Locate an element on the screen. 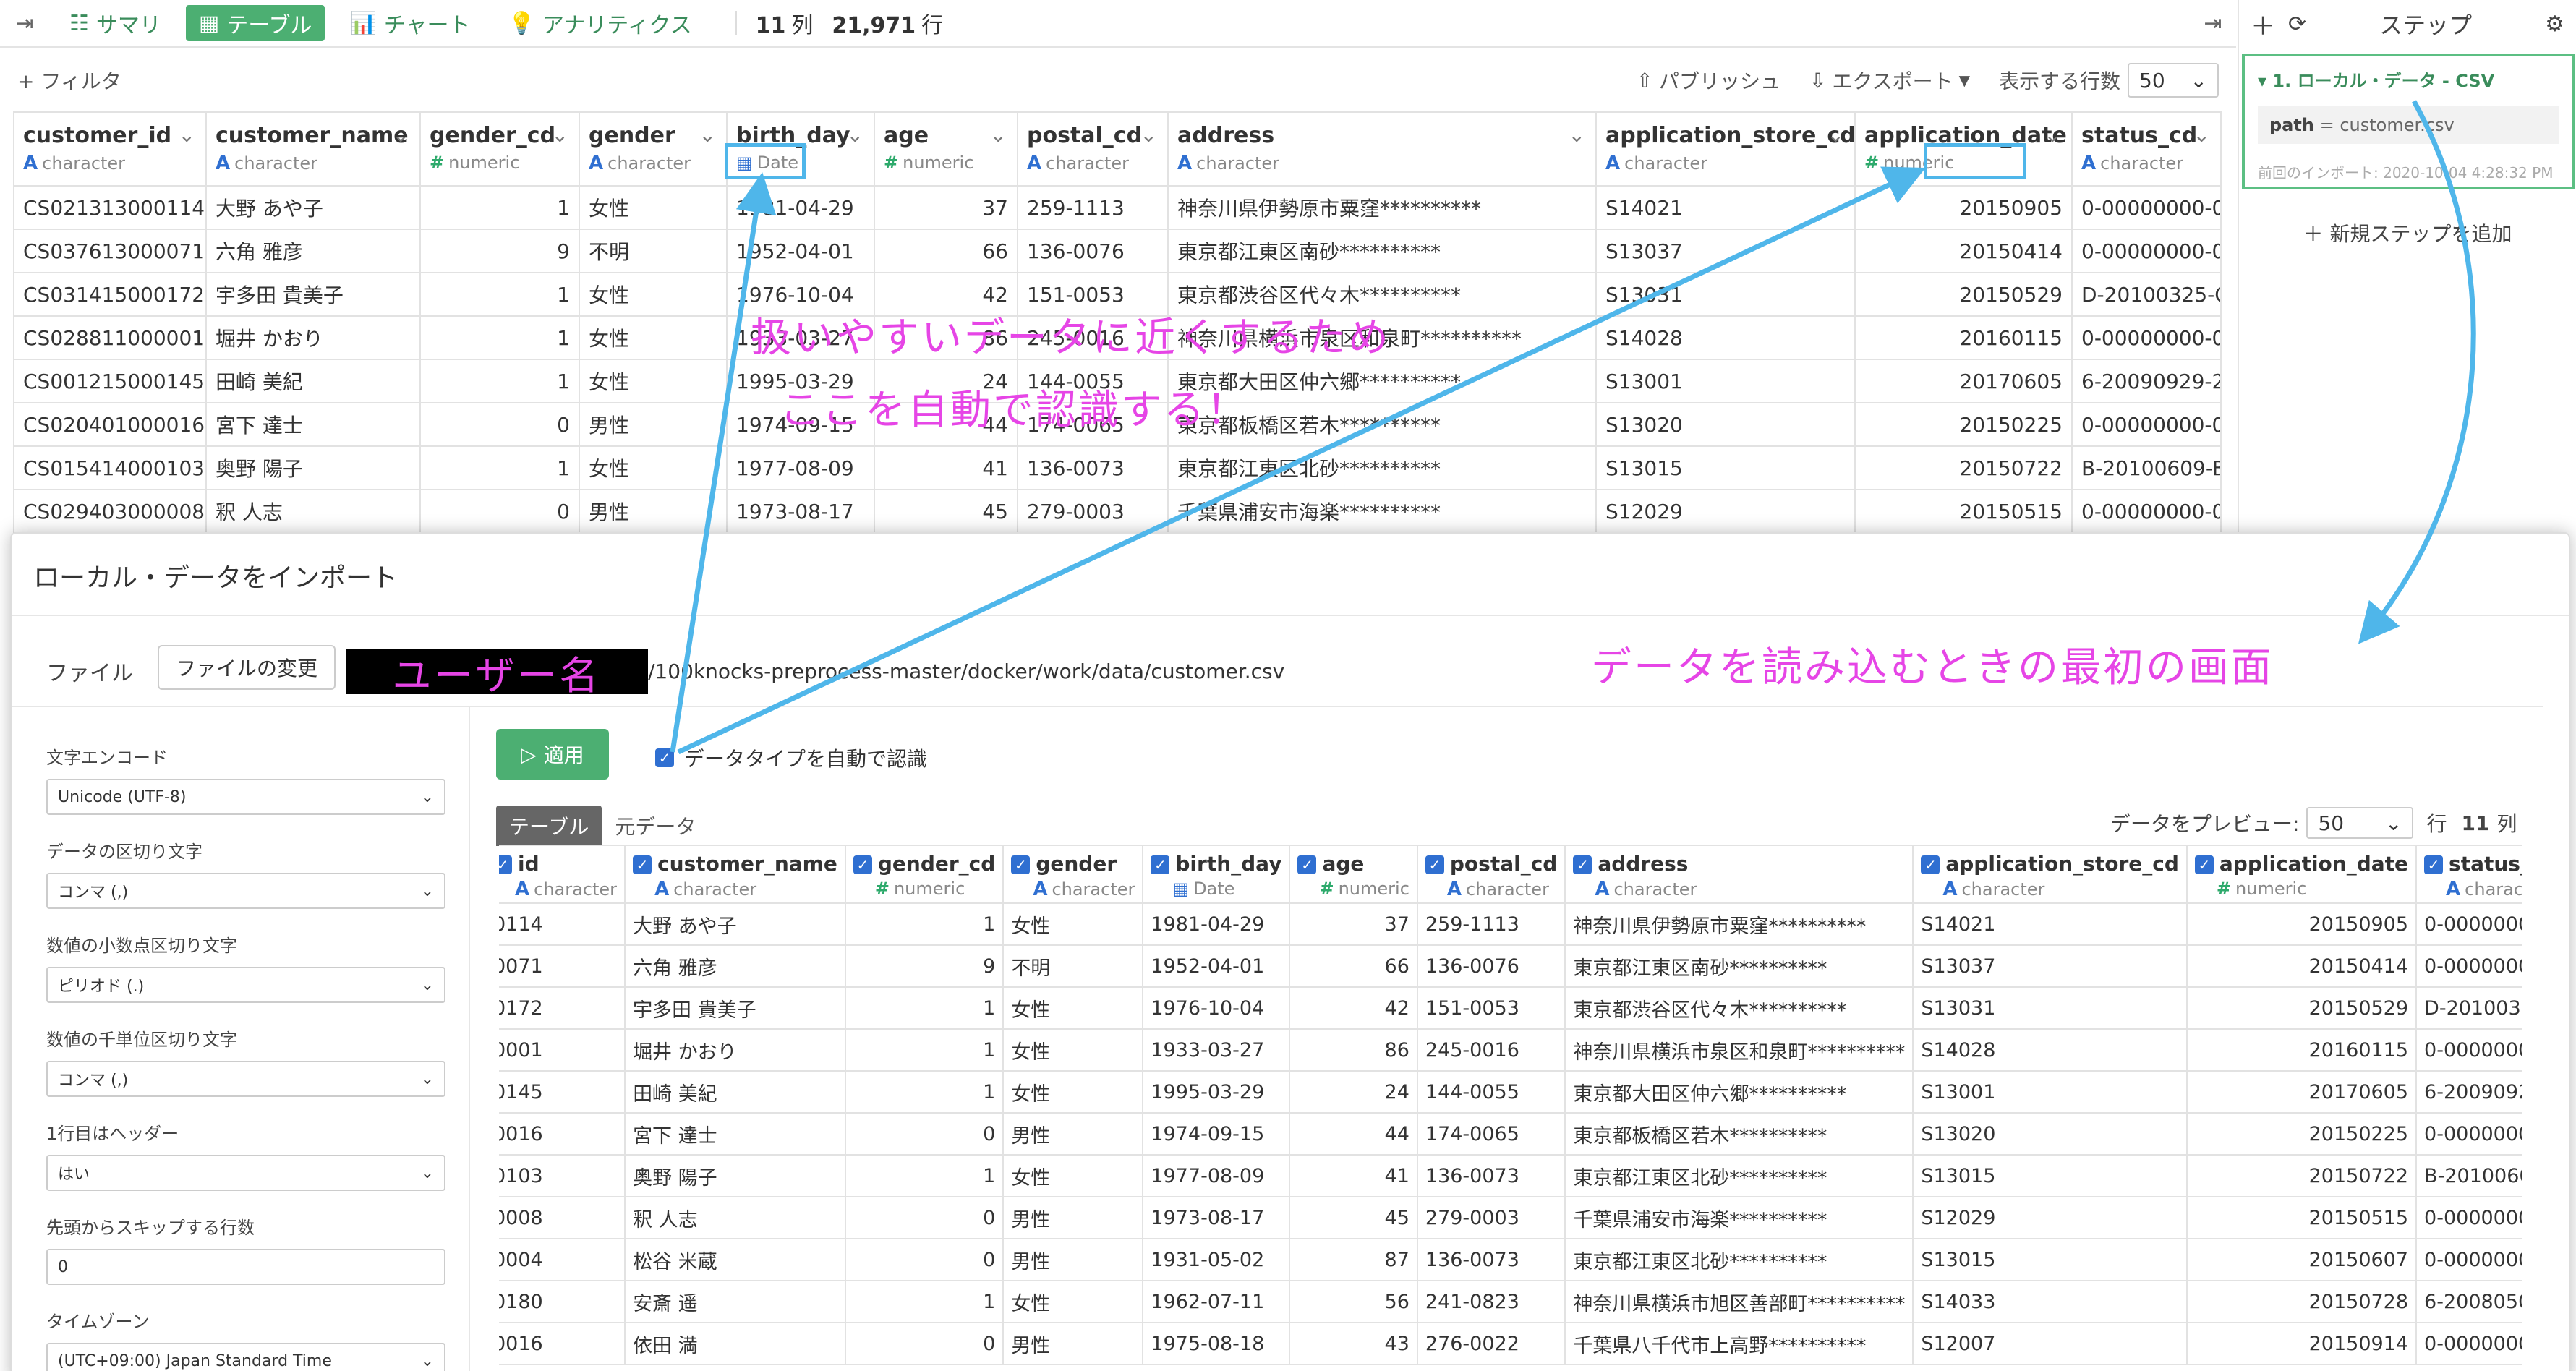 The image size is (2576, 1371). table-cell: 0008 is located at coordinates (563, 1217).